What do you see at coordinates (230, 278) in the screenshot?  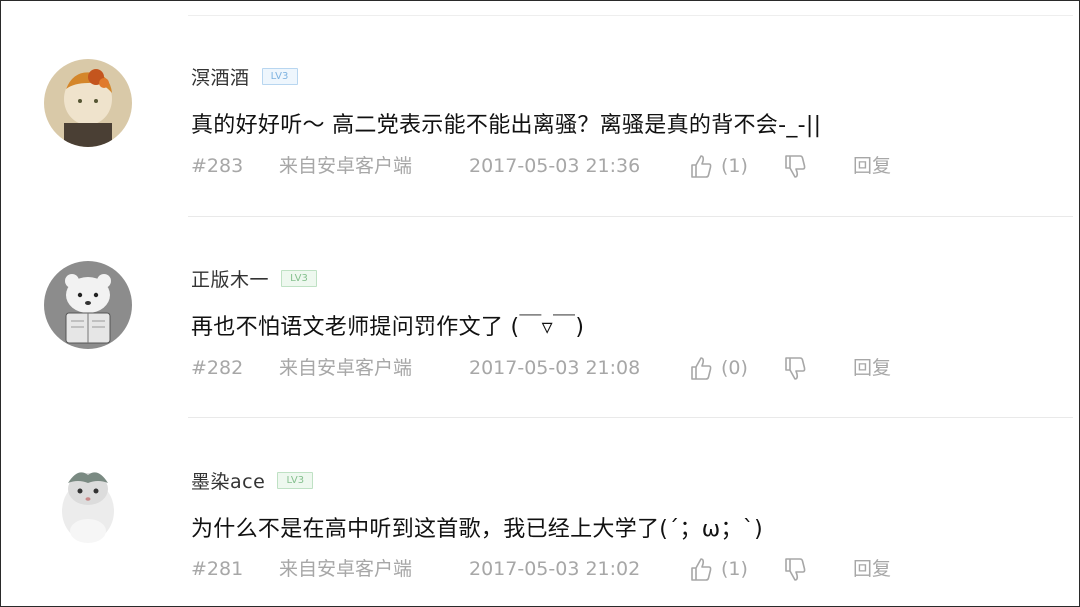 I see `username: 正版木一` at bounding box center [230, 278].